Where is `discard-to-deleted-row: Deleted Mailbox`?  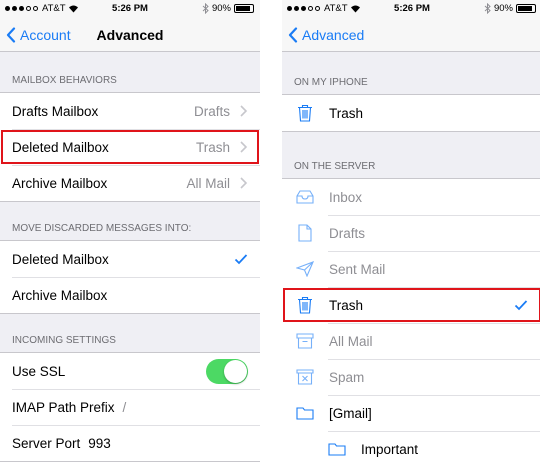
discard-to-deleted-row: Deleted Mailbox is located at coordinates (130, 259).